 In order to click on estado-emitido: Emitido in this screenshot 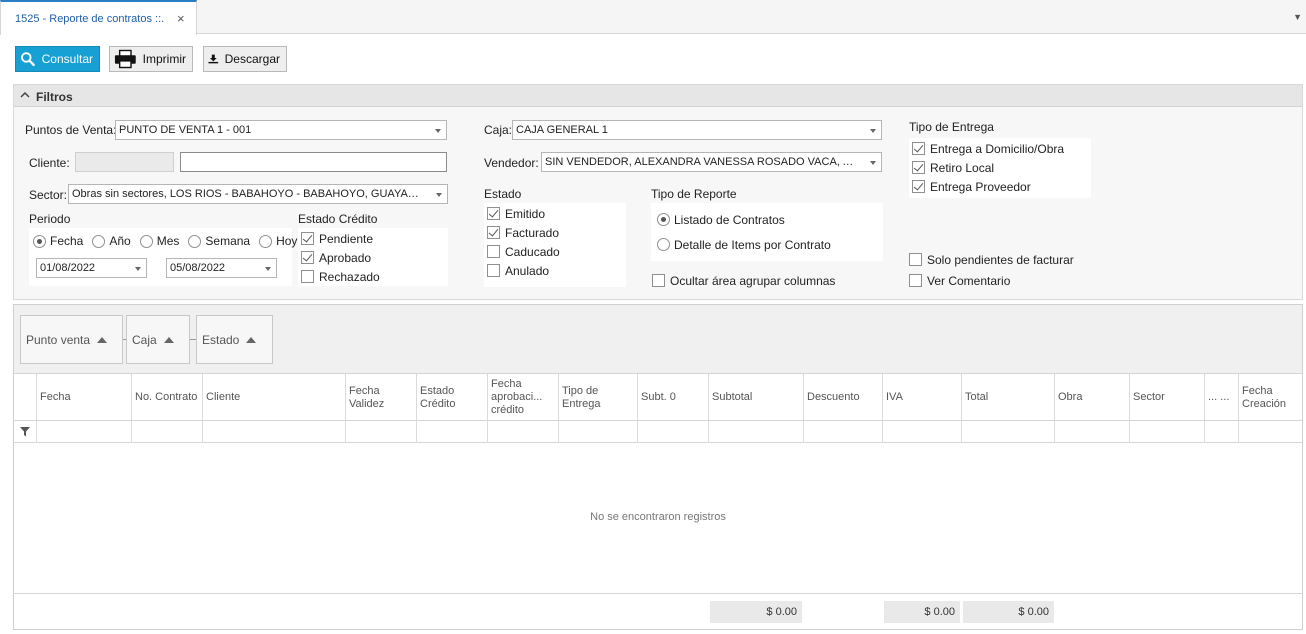, I will do `click(516, 213)`.